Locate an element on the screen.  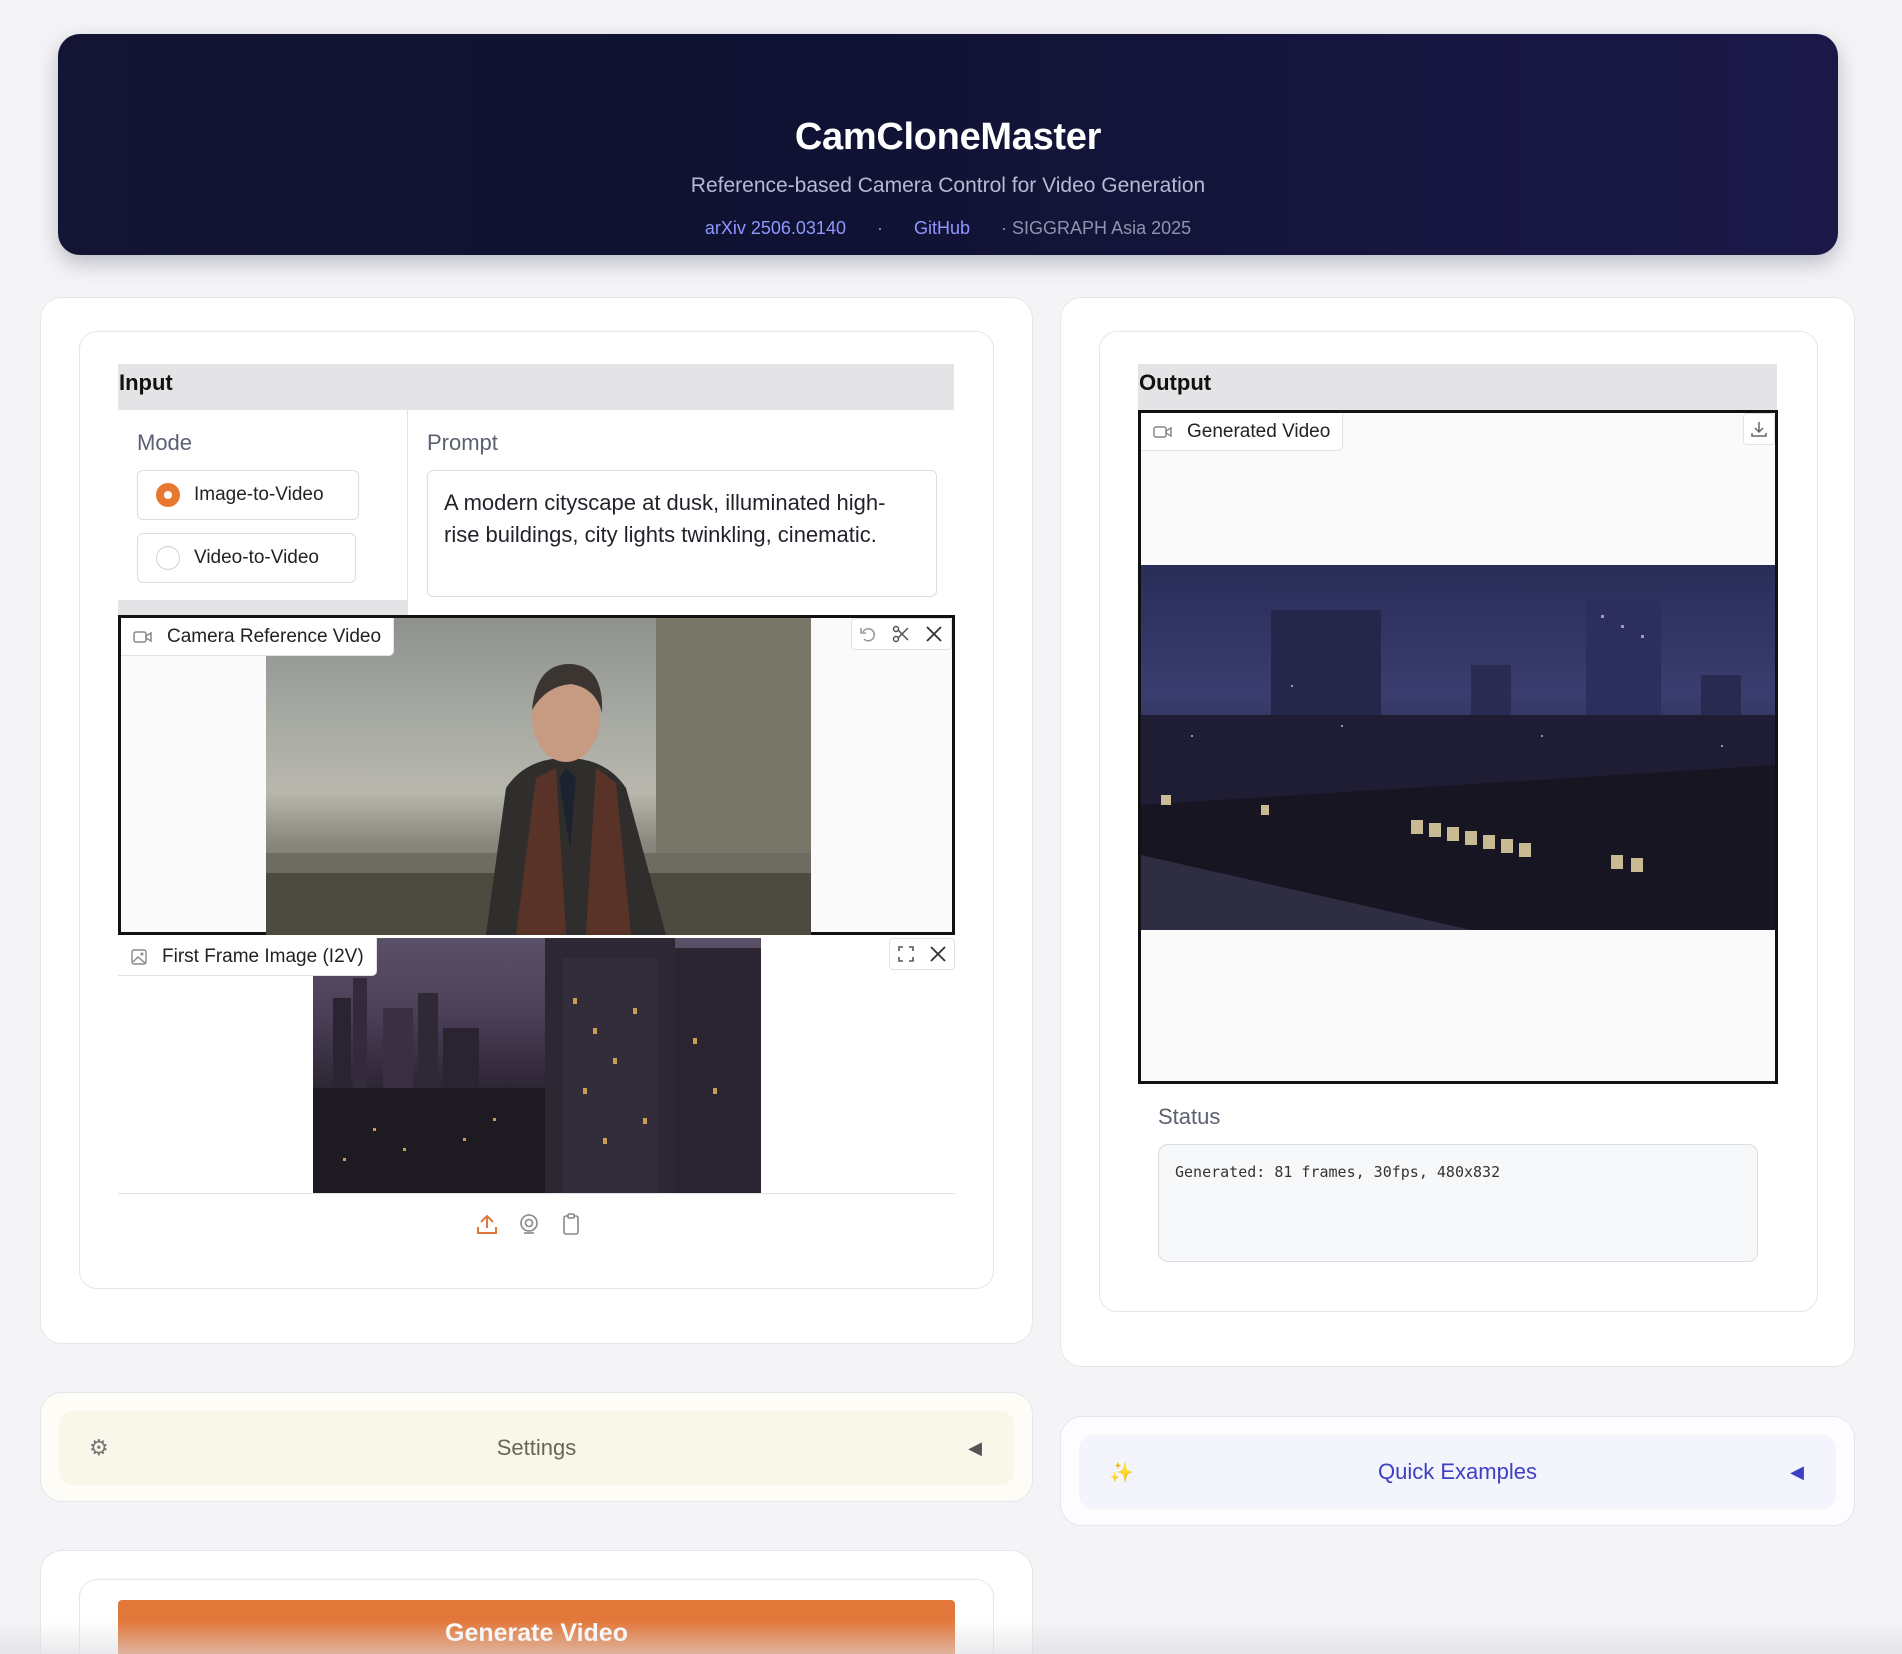
undo-icon is located at coordinates (868, 634).